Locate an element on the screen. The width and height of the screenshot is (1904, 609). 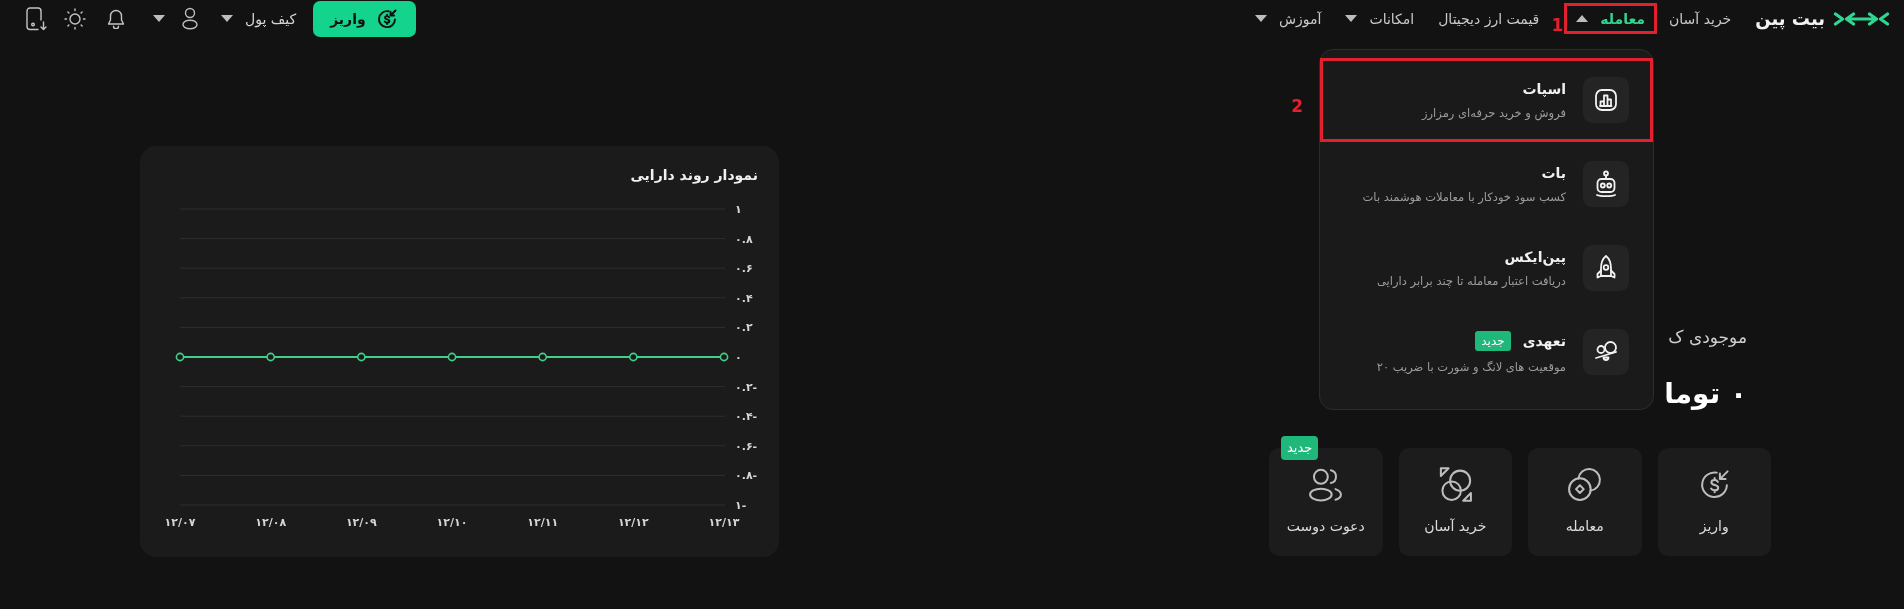
sun-icon is located at coordinates (75, 18).